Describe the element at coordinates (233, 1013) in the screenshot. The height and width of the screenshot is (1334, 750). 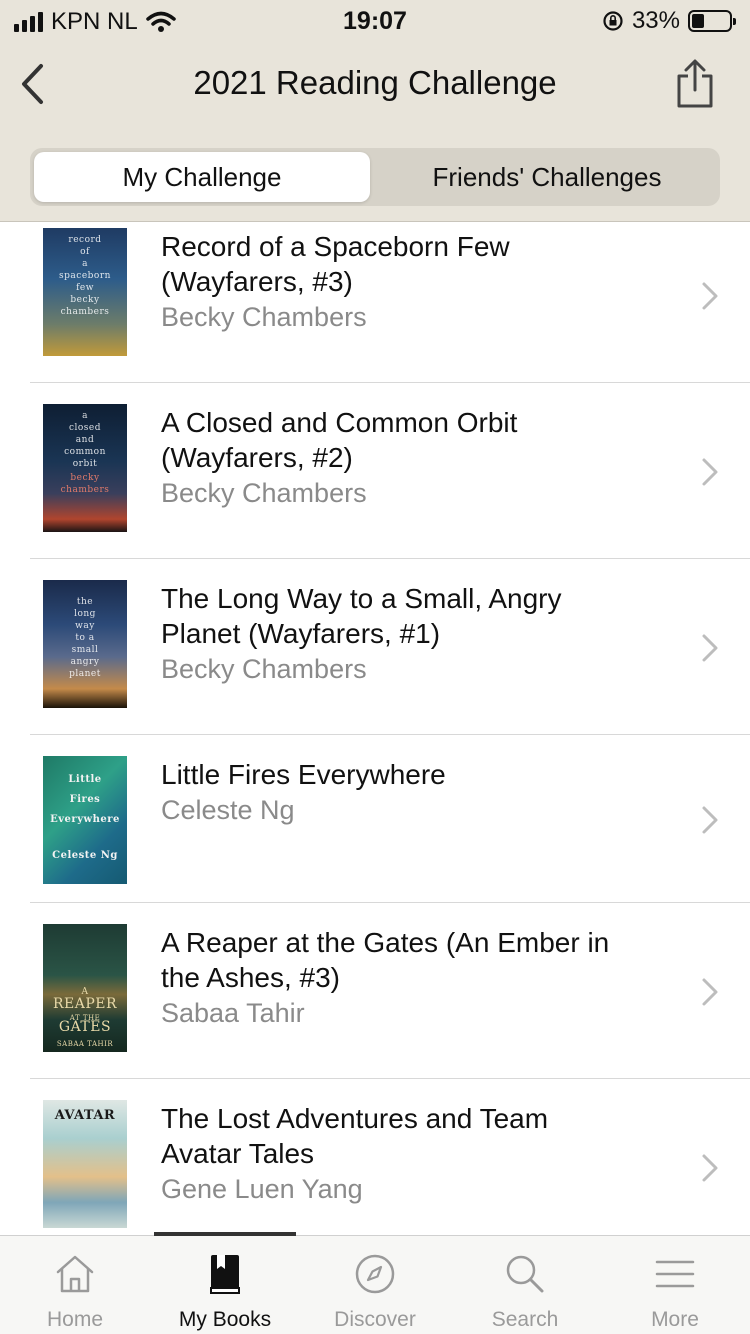
I see `book-author: Sabaa Tahir` at that location.